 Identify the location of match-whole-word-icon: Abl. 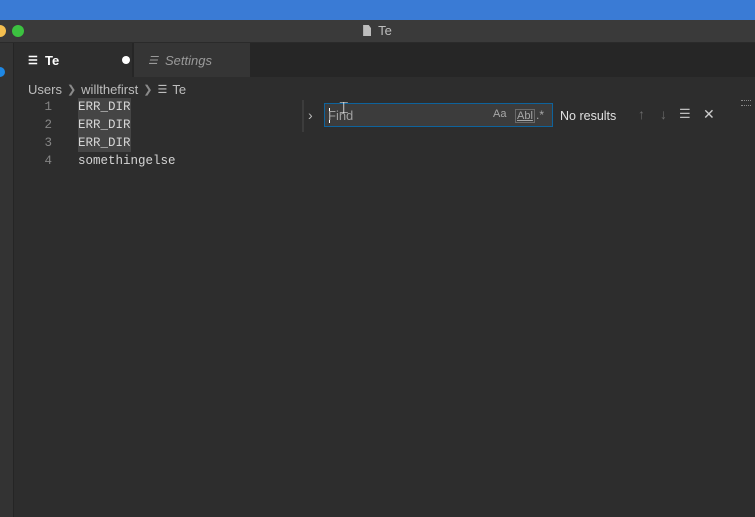
(525, 116).